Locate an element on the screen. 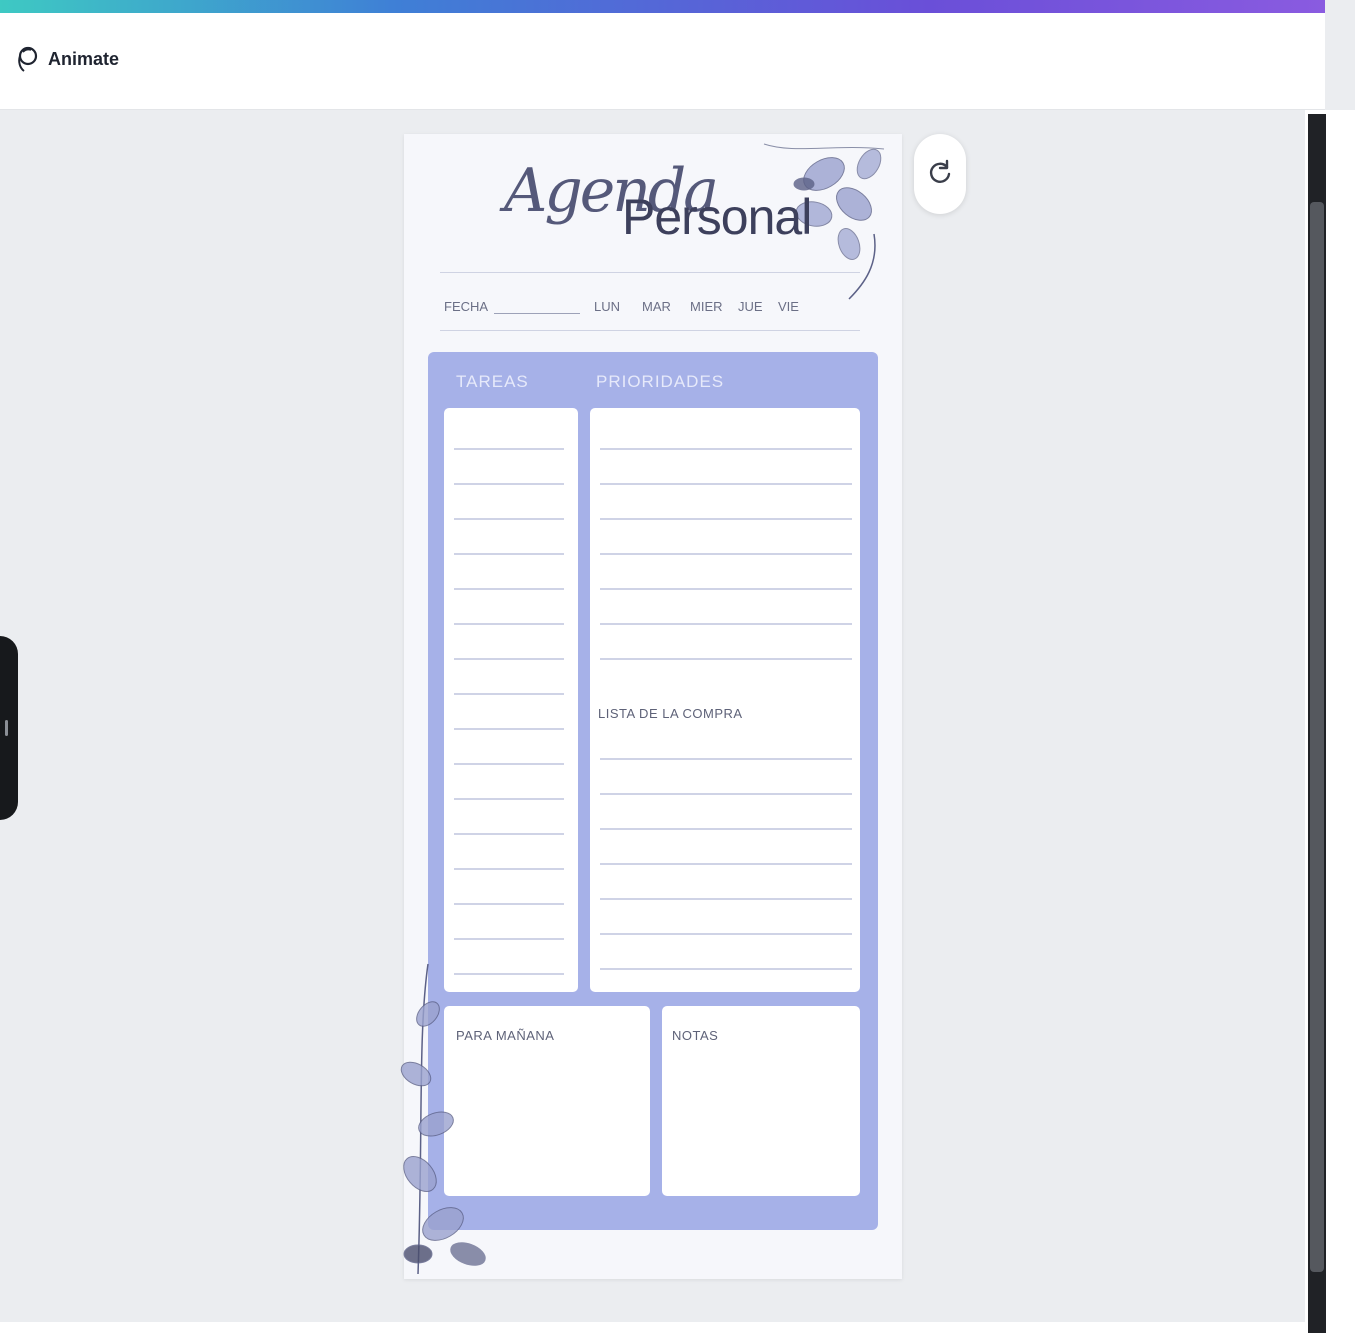 The width and height of the screenshot is (1355, 1333). date-label: FECHA is located at coordinates (466, 306).